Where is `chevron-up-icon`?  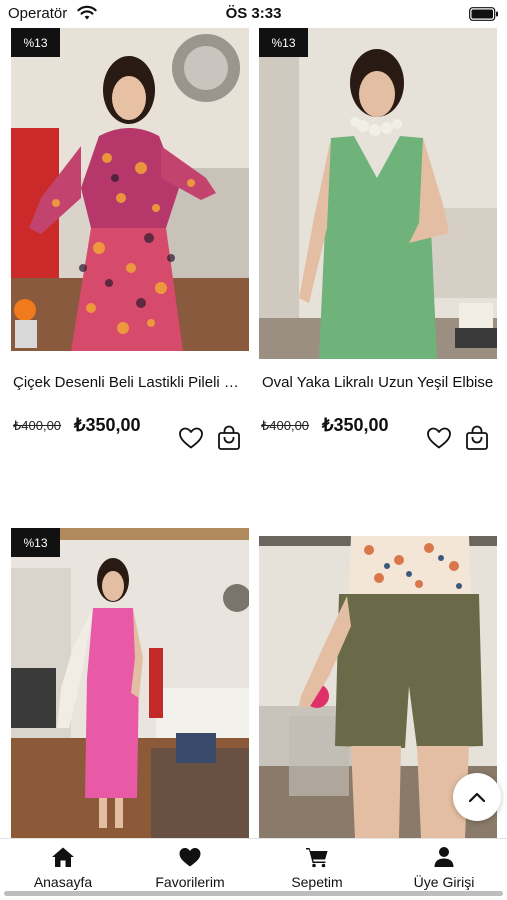
chevron-up-icon is located at coordinates (477, 797).